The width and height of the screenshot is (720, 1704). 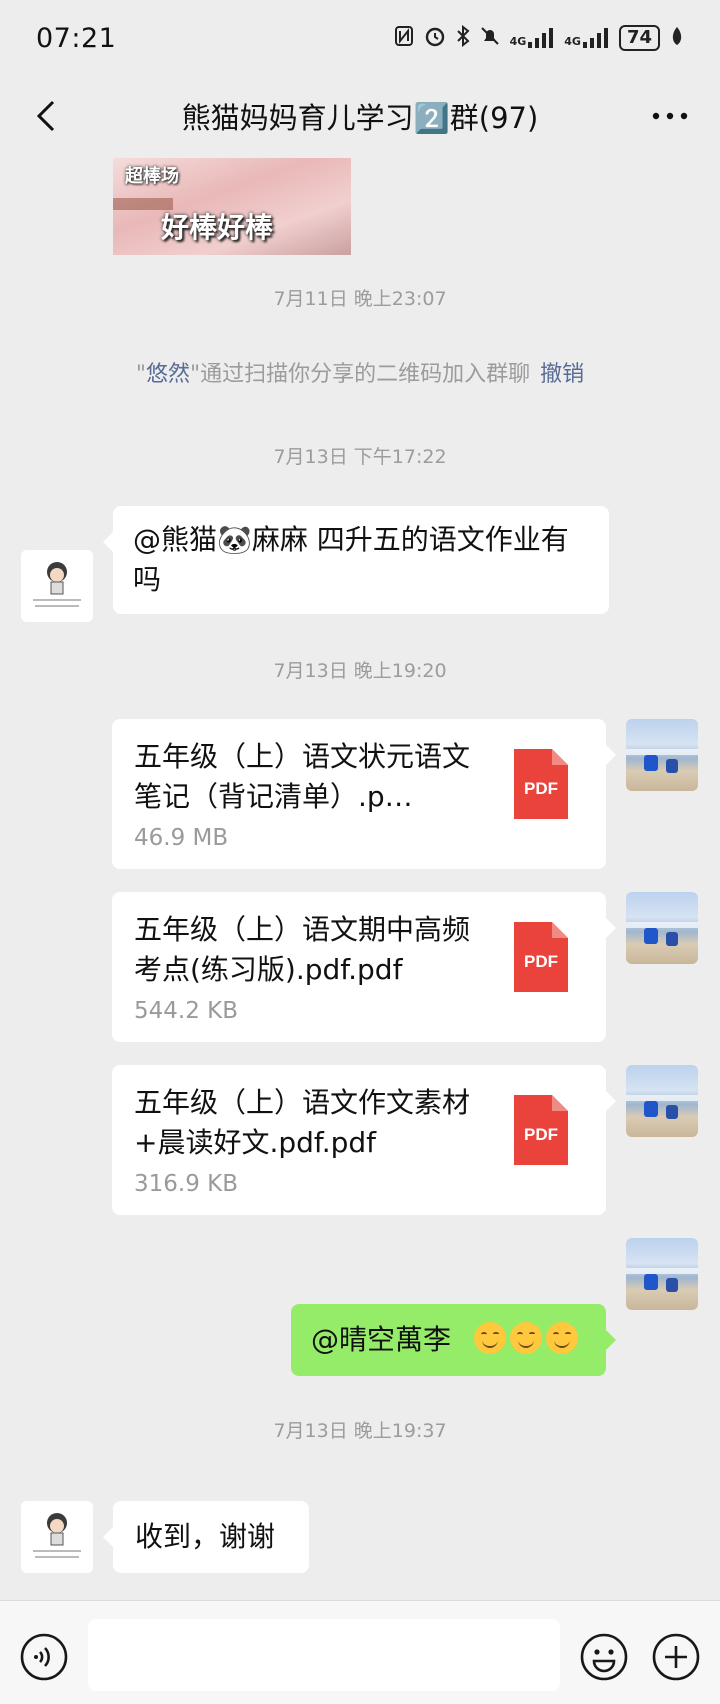 I want to click on message-bubble-mine: @晴空萬李, so click(x=453, y=1340).